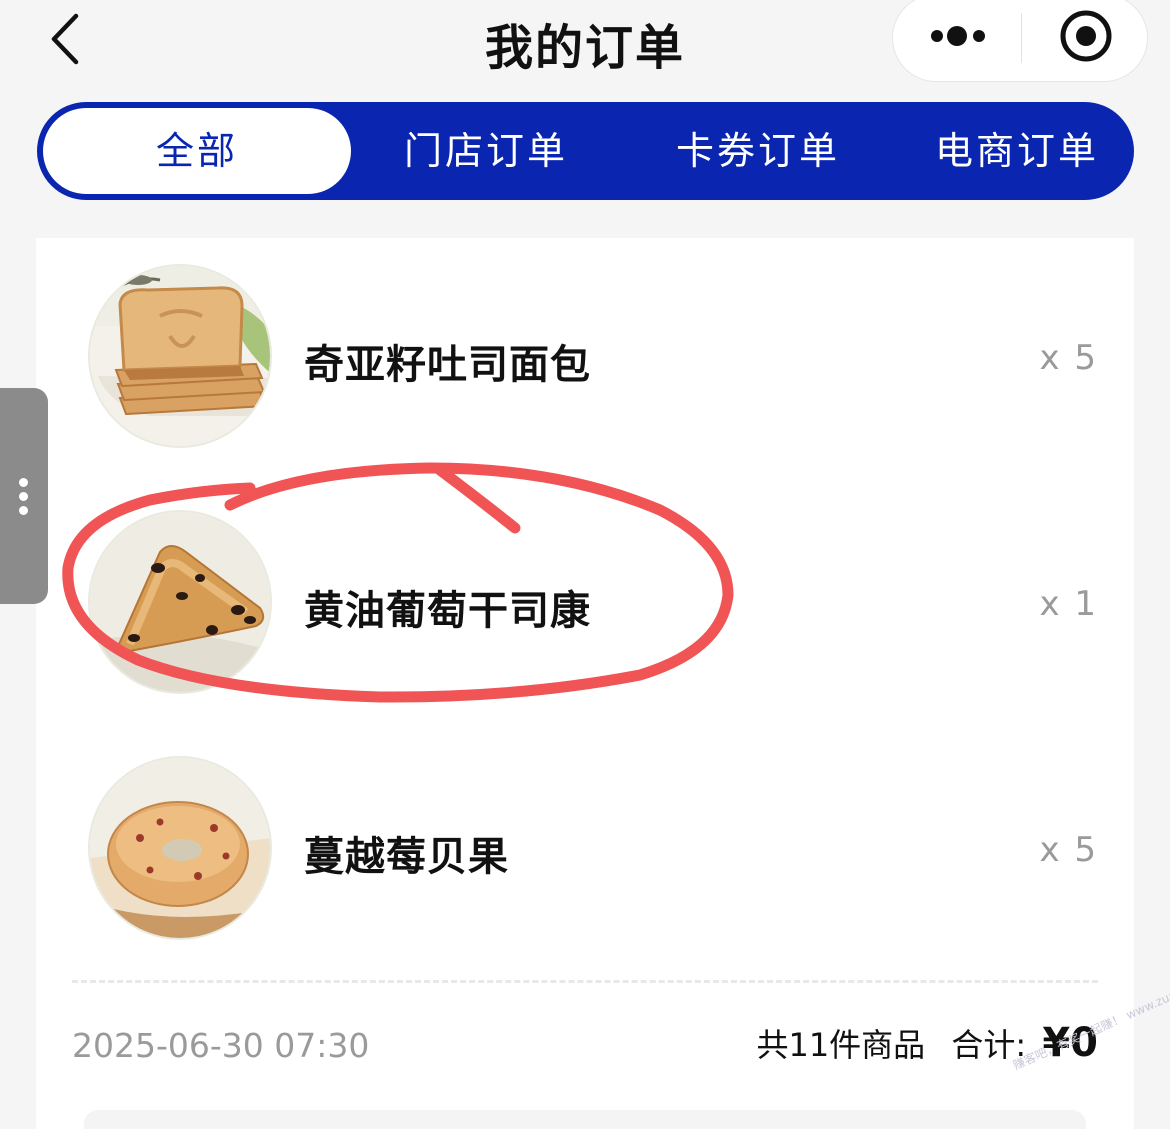 This screenshot has width=1170, height=1129. I want to click on item-count: 共11件商品, so click(841, 1045).